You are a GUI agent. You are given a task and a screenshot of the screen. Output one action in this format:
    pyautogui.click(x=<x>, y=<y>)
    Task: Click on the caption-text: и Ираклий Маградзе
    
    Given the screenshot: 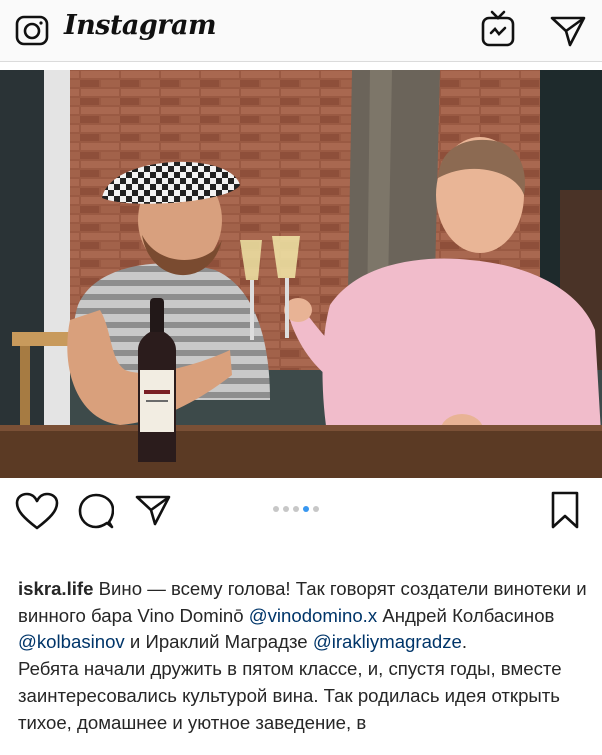 What is the action you would take?
    pyautogui.click(x=218, y=642)
    